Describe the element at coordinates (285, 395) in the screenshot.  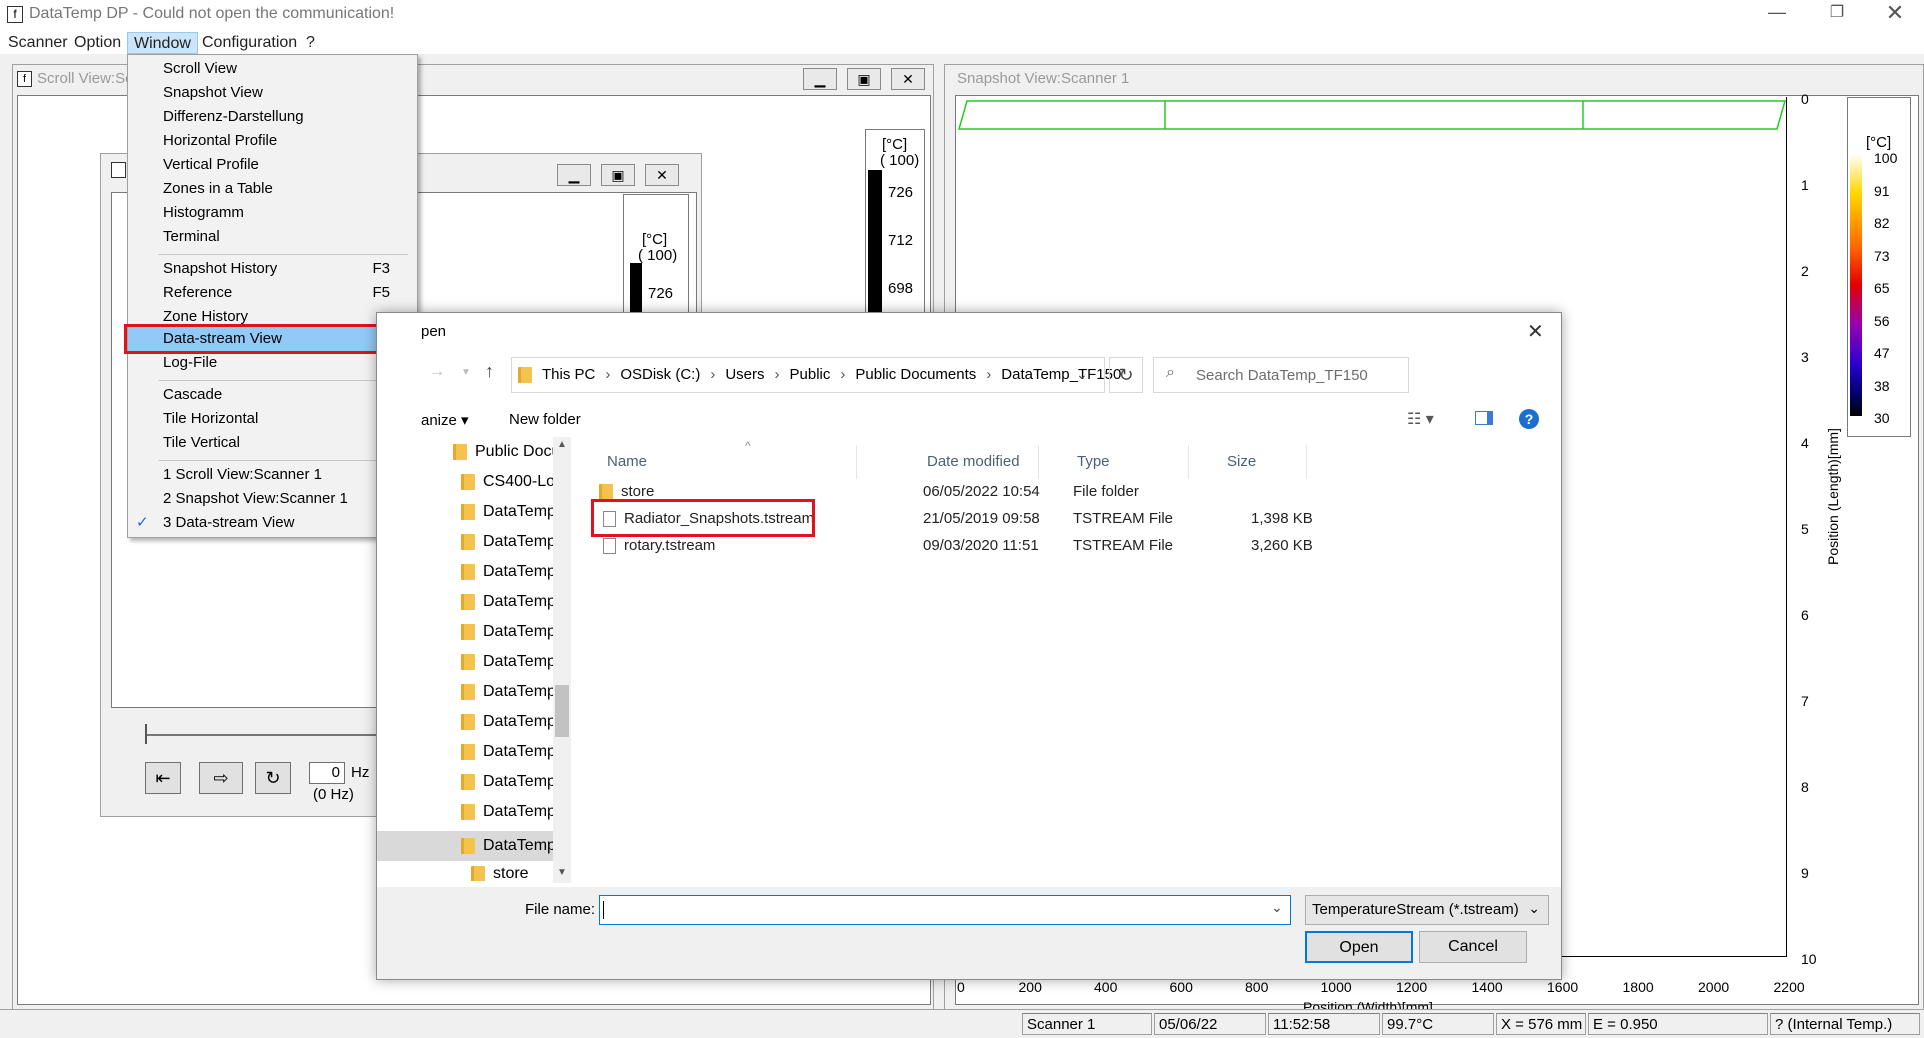
I see `menu-item-cascade: Cascade` at that location.